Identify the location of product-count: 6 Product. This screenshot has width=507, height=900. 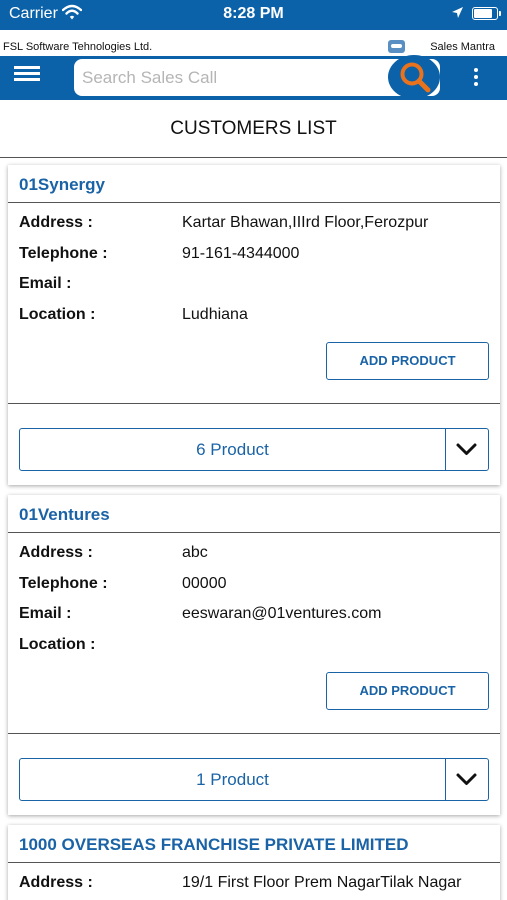
(233, 449).